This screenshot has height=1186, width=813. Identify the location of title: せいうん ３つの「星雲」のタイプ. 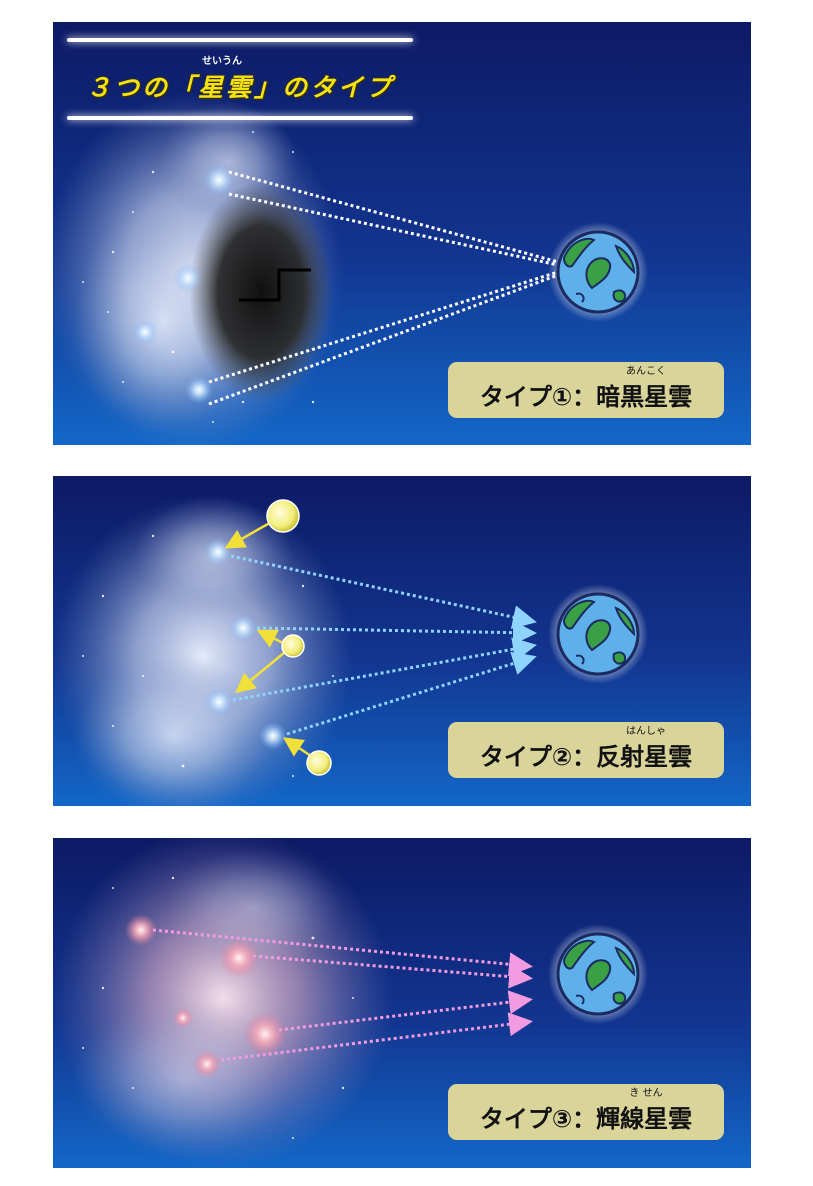
(240, 80).